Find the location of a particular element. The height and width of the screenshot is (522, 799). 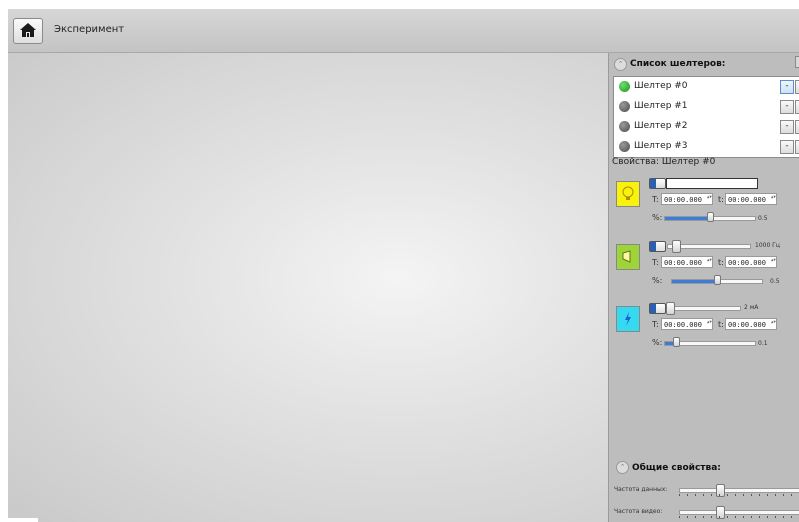

light-toggle is located at coordinates (657, 183).